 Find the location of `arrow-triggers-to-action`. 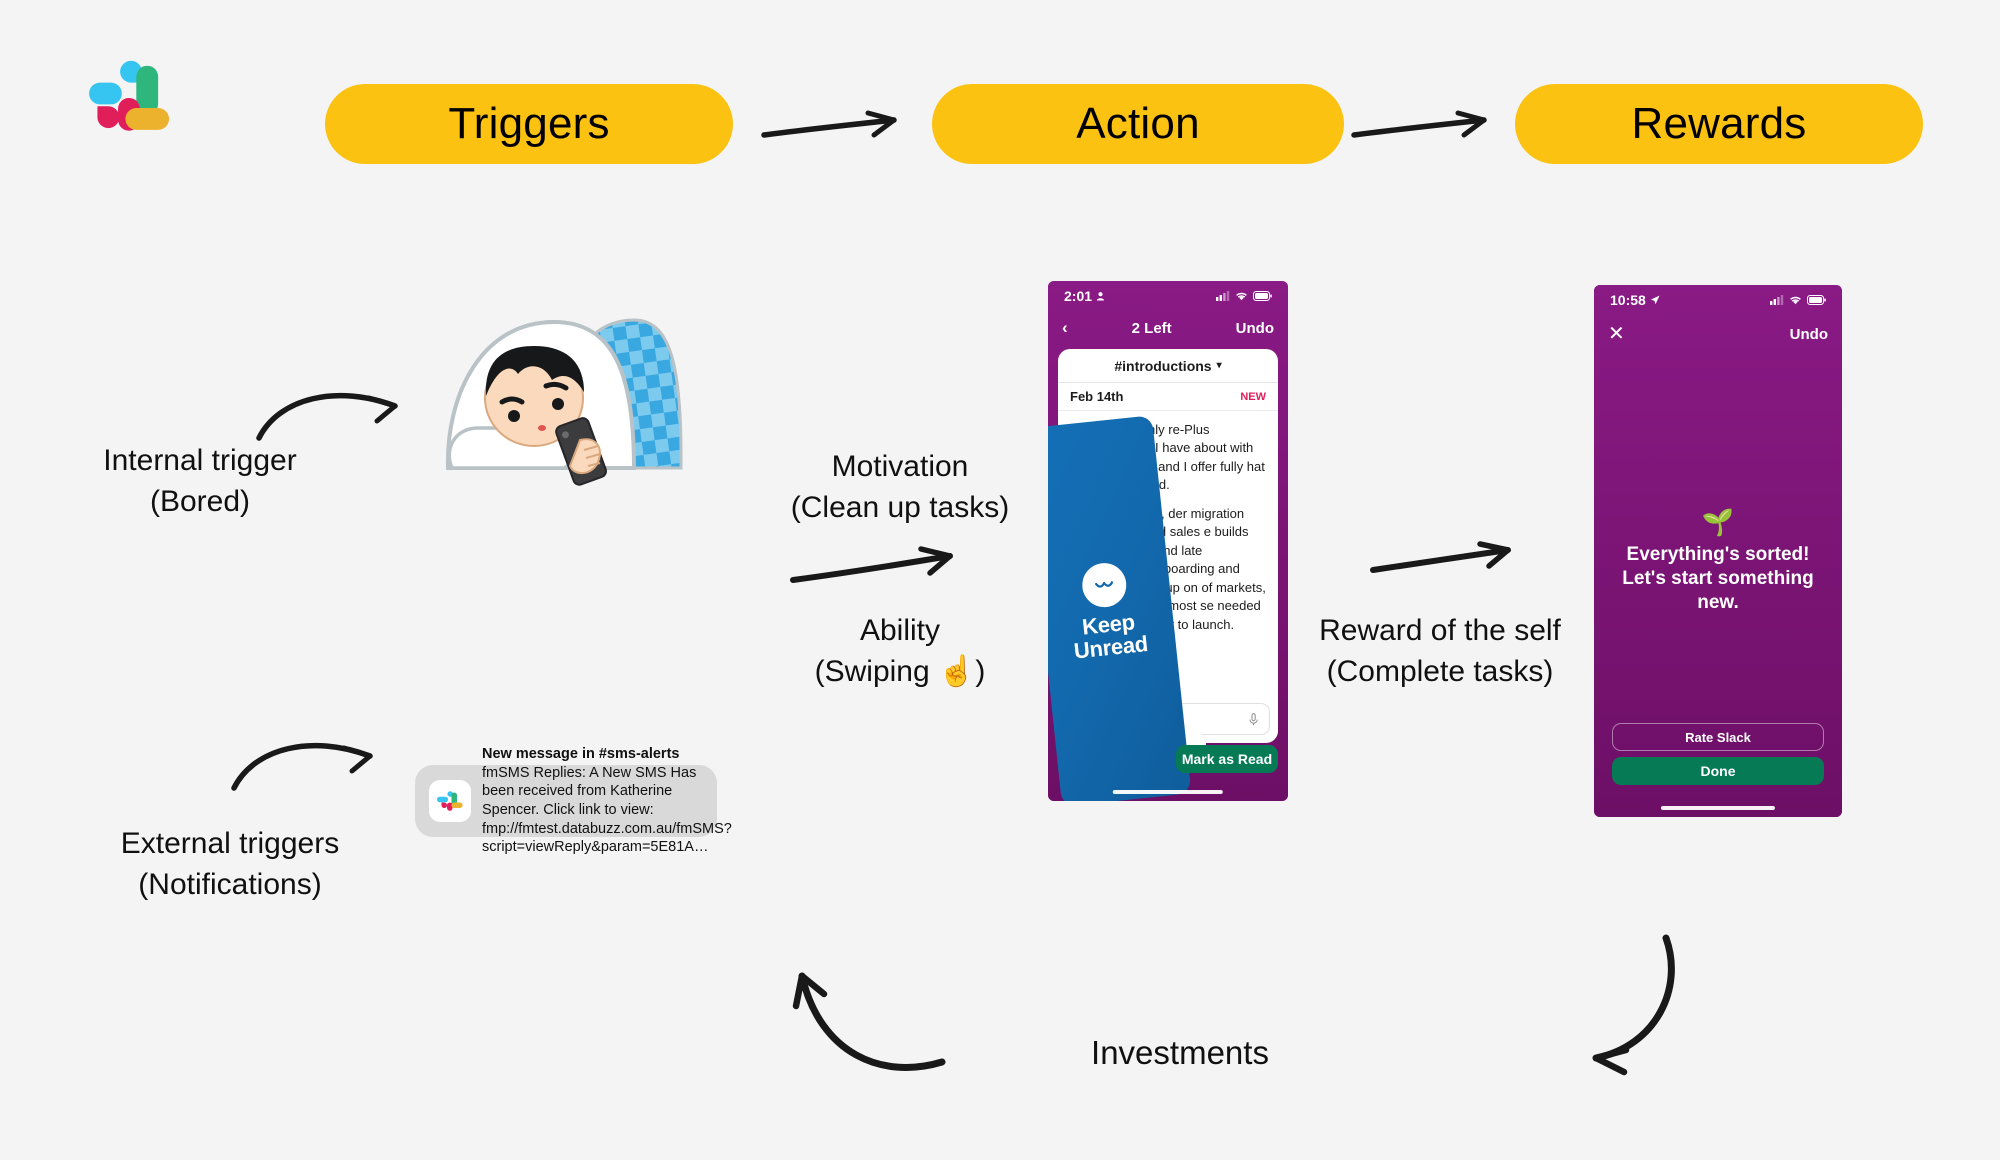

arrow-triggers-to-action is located at coordinates (836, 129).